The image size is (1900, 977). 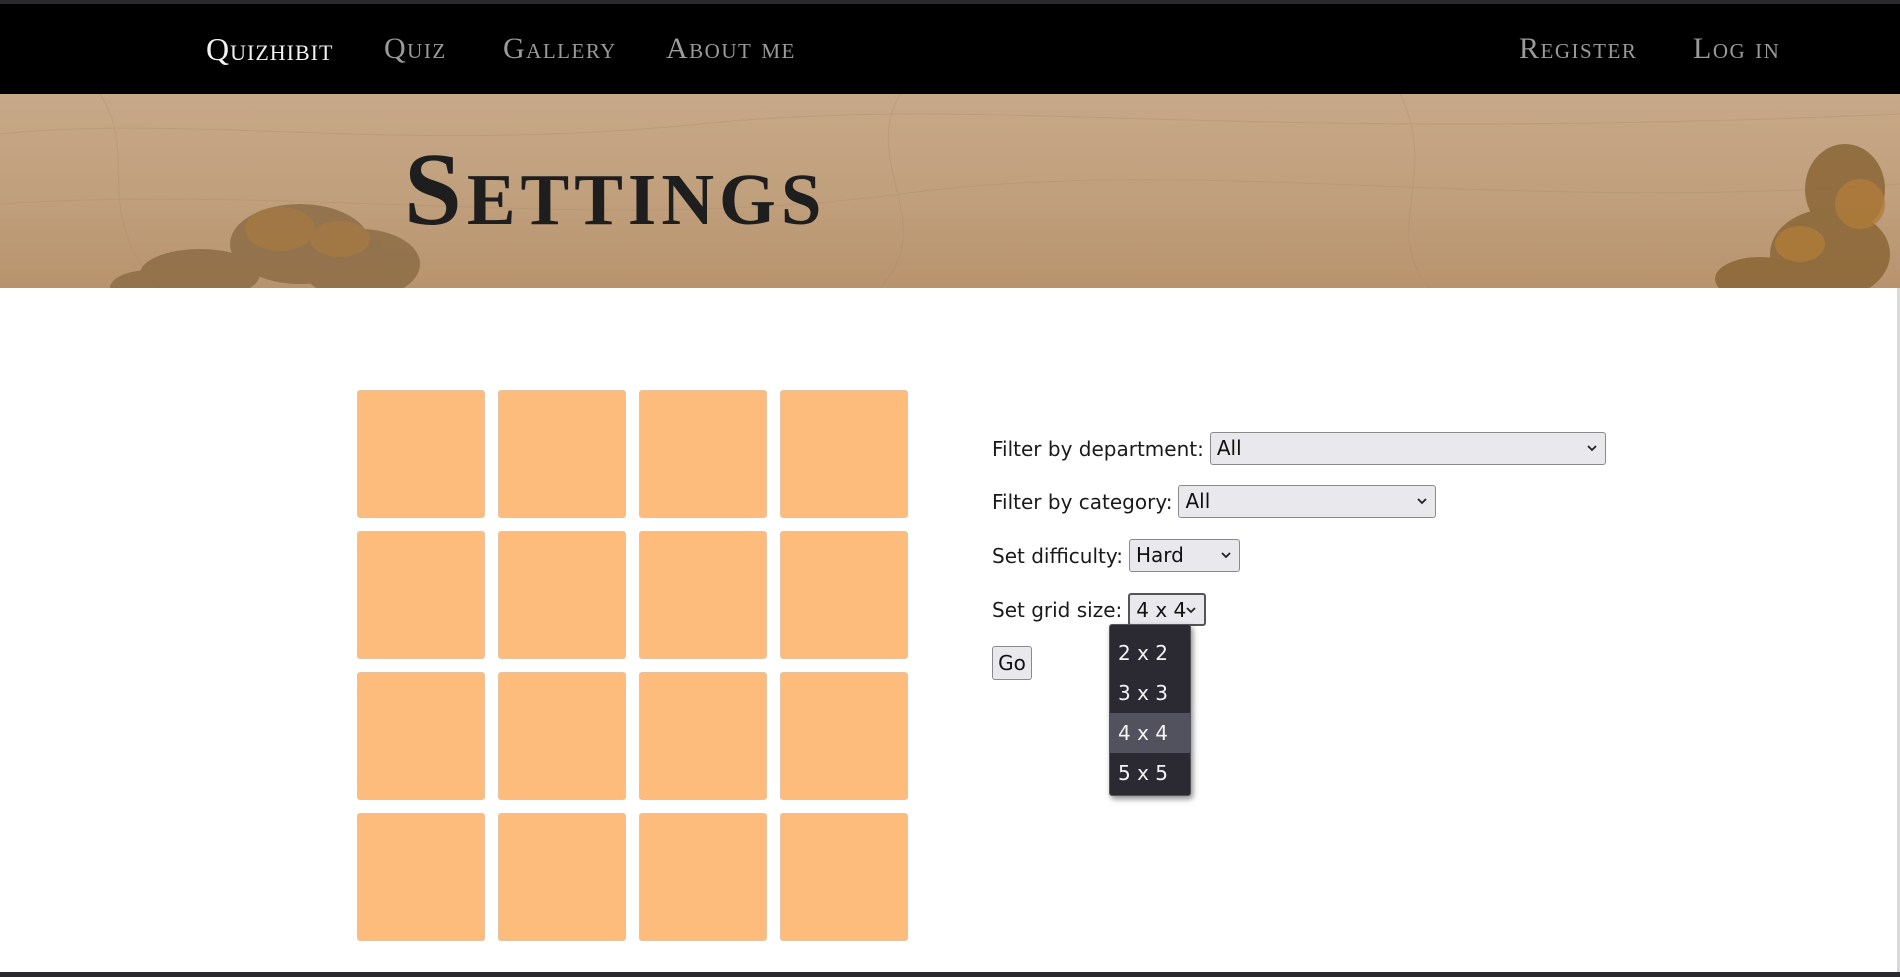 I want to click on page-title: Settings, so click(x=615, y=189).